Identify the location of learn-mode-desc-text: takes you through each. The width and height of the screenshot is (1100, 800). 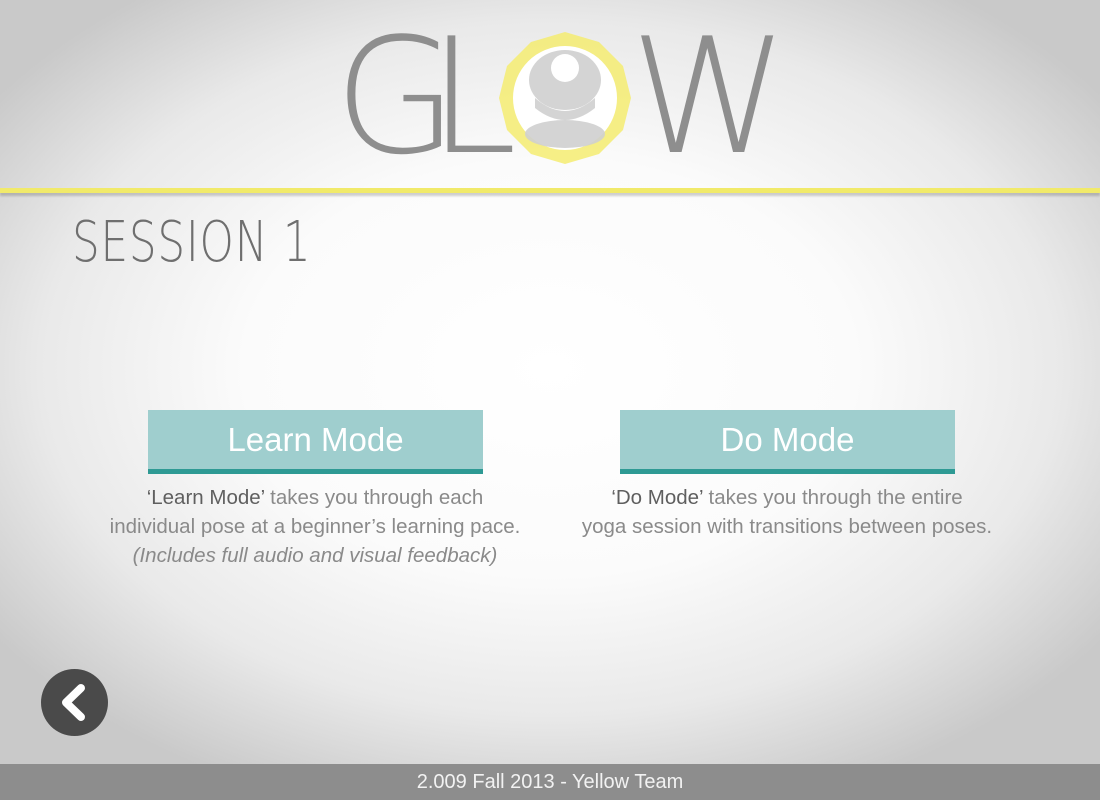
(374, 497).